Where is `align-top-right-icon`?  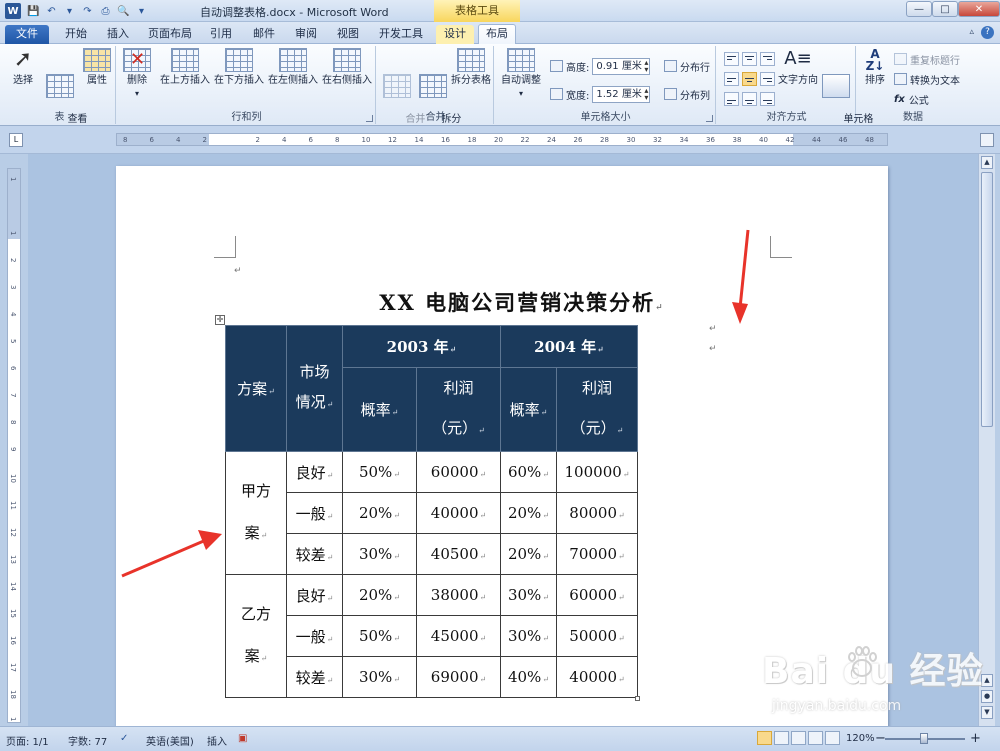 align-top-right-icon is located at coordinates (767, 59).